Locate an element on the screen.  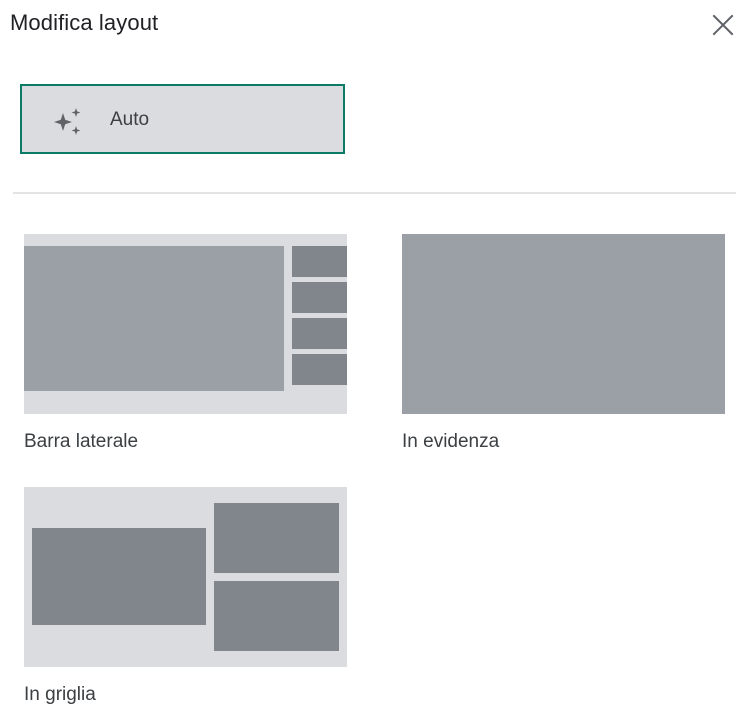
auto-label: Auto is located at coordinates (130, 119).